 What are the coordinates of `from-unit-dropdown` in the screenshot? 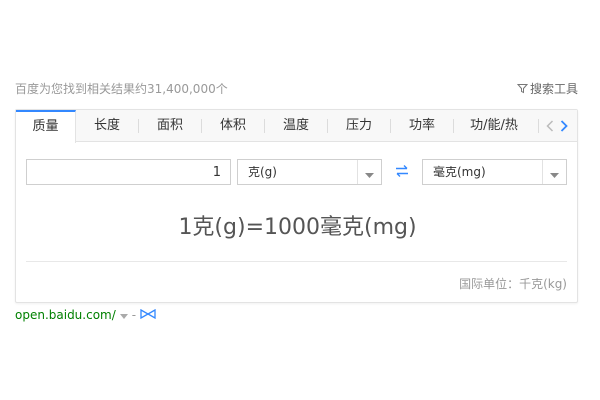 It's located at (369, 172).